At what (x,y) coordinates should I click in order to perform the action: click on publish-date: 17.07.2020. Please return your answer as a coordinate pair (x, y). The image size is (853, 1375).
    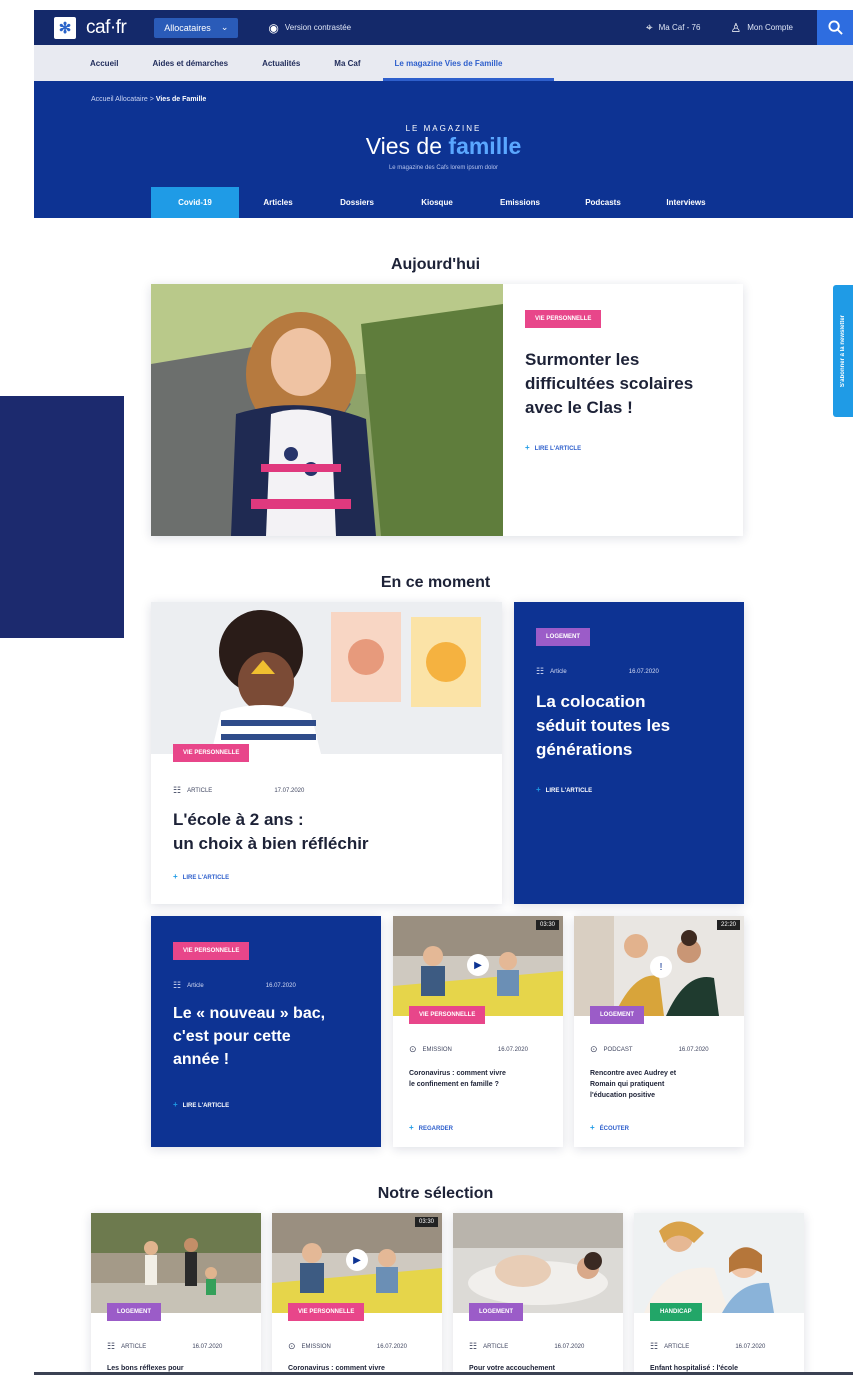
    Looking at the image, I should click on (289, 790).